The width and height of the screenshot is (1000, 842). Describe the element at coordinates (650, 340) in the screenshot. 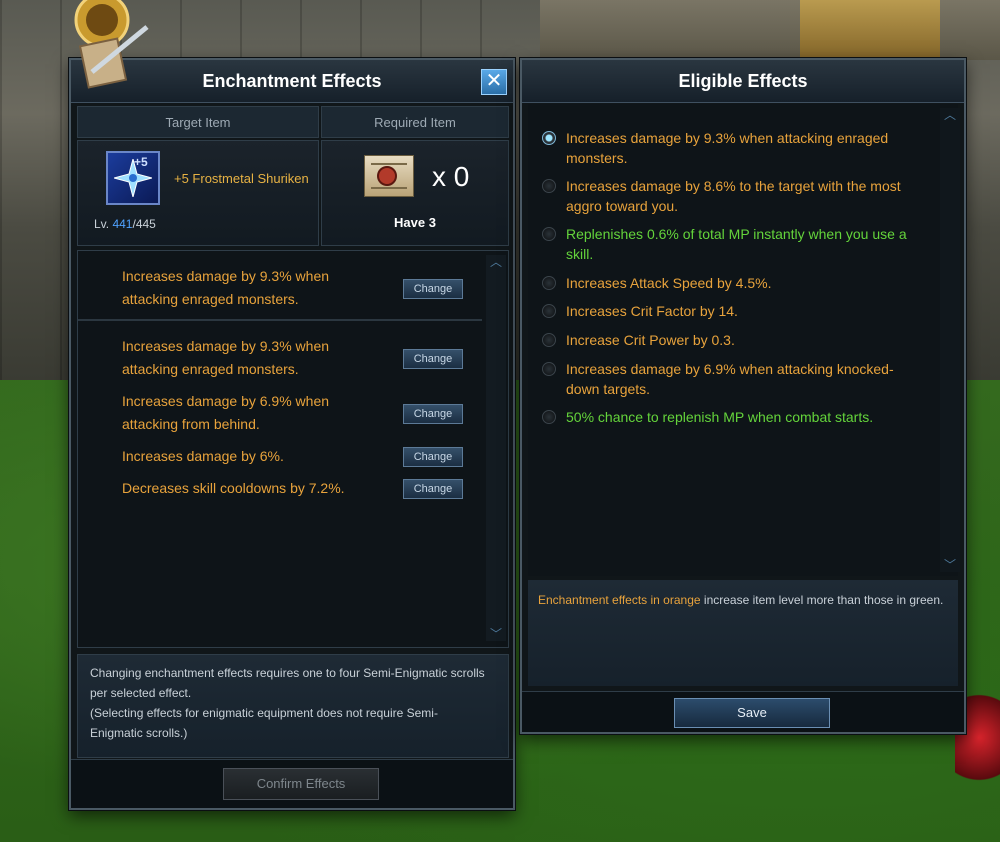

I see `option-text: Increase Crit Power by 0.3.` at that location.